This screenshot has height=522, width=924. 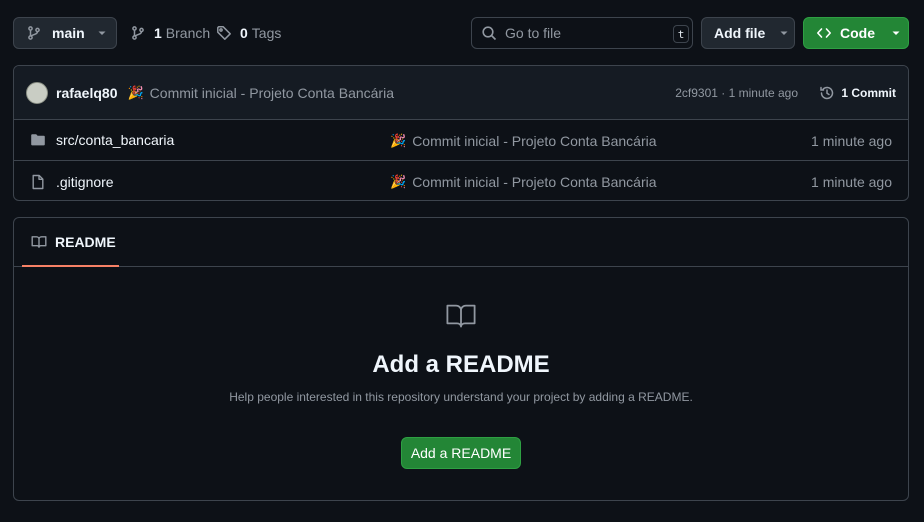 What do you see at coordinates (85, 182) in the screenshot?
I see `file-name: .gitignore` at bounding box center [85, 182].